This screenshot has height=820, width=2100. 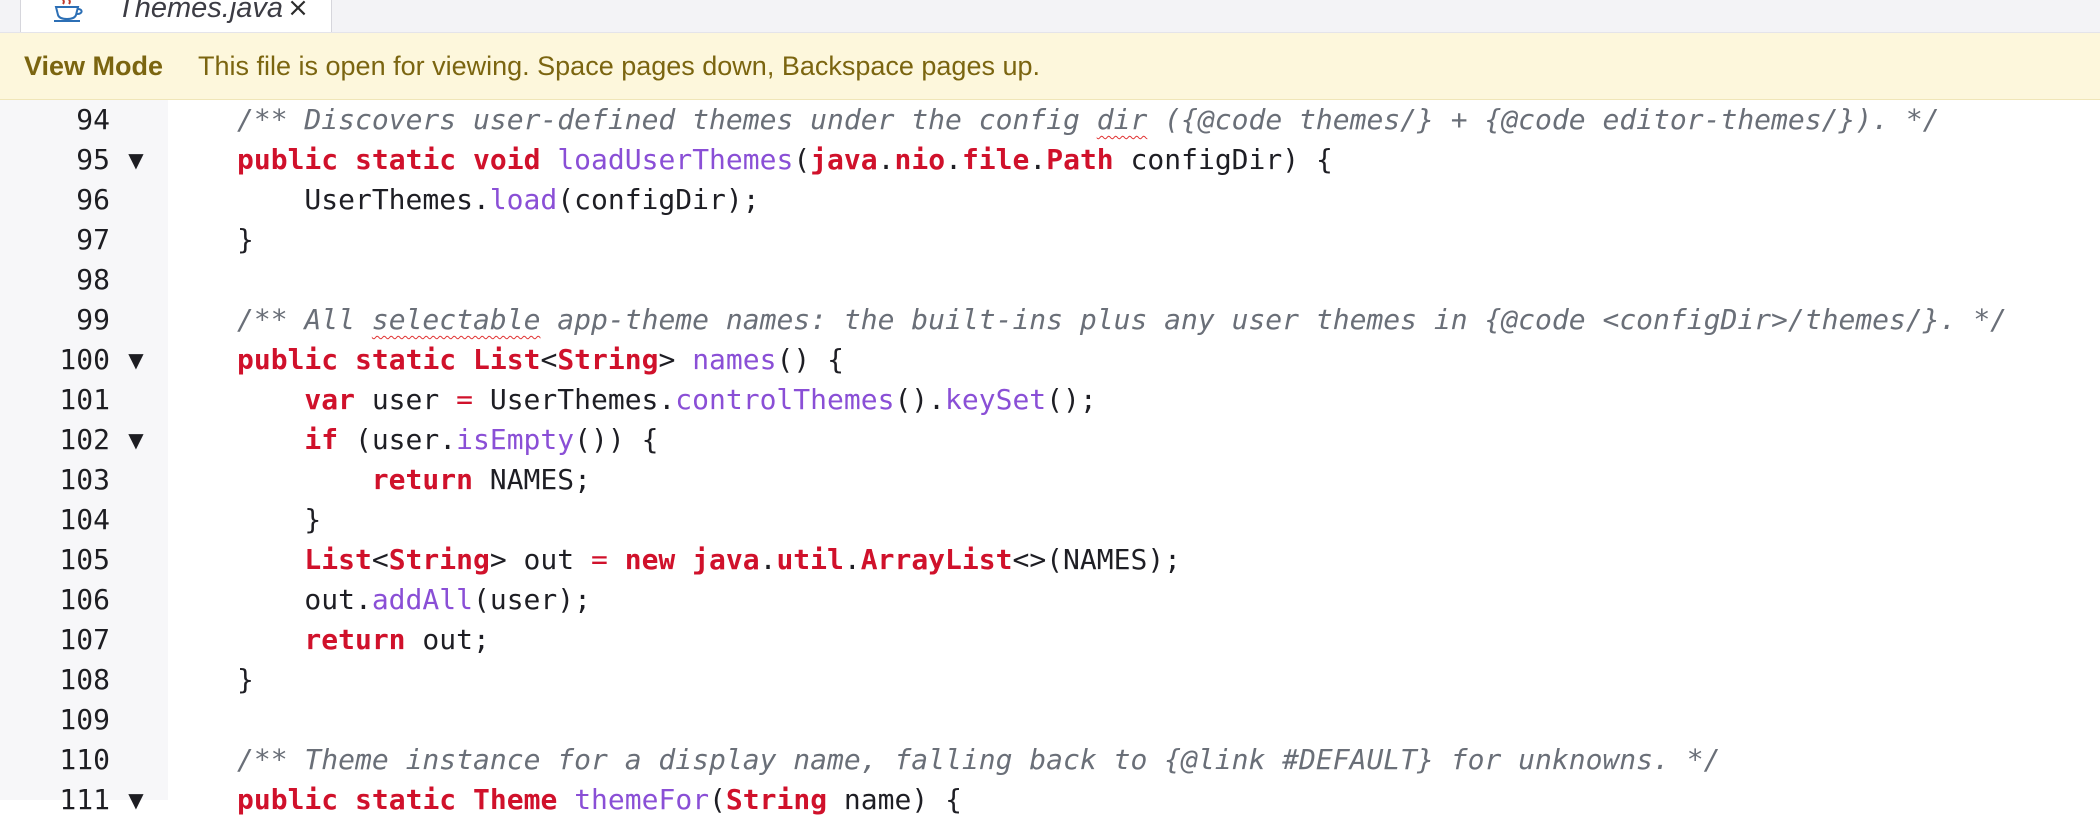 What do you see at coordinates (93, 199) in the screenshot?
I see `line-number: 96` at bounding box center [93, 199].